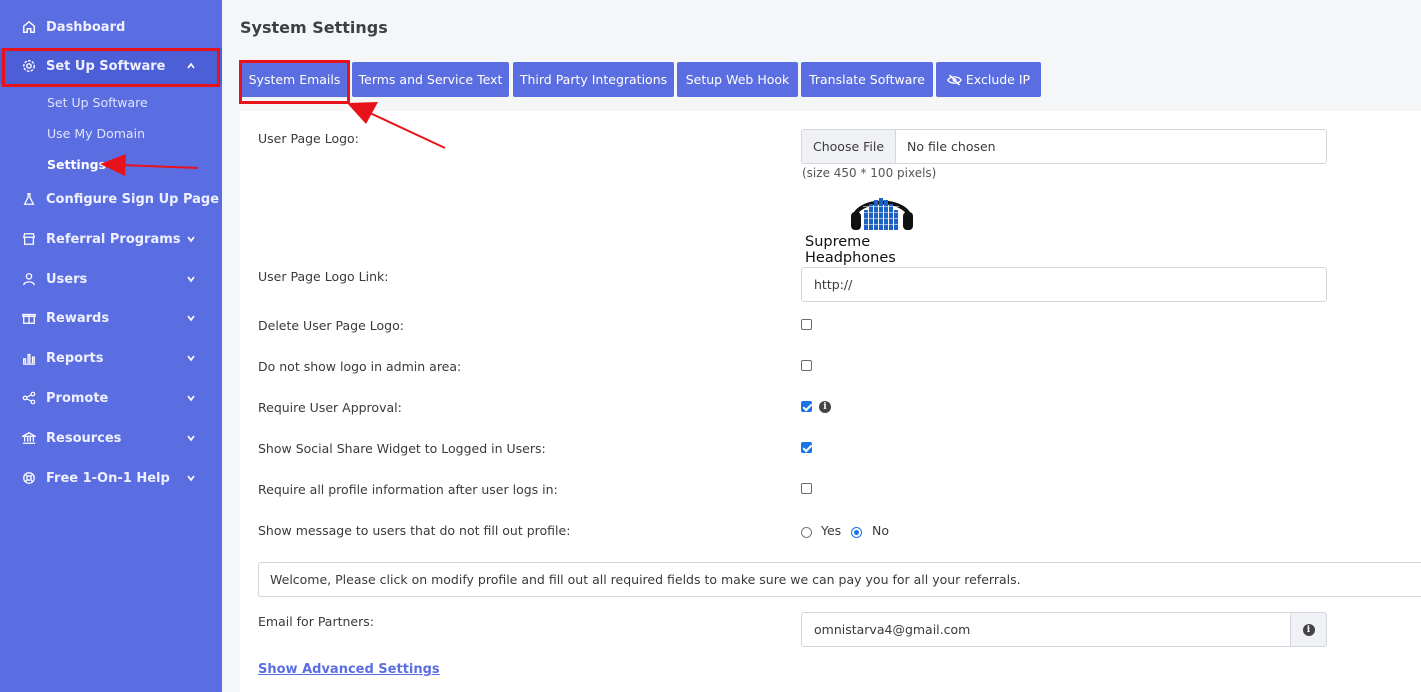 This screenshot has height=692, width=1421. I want to click on sidebar-item-label: Set Up Software, so click(106, 66).